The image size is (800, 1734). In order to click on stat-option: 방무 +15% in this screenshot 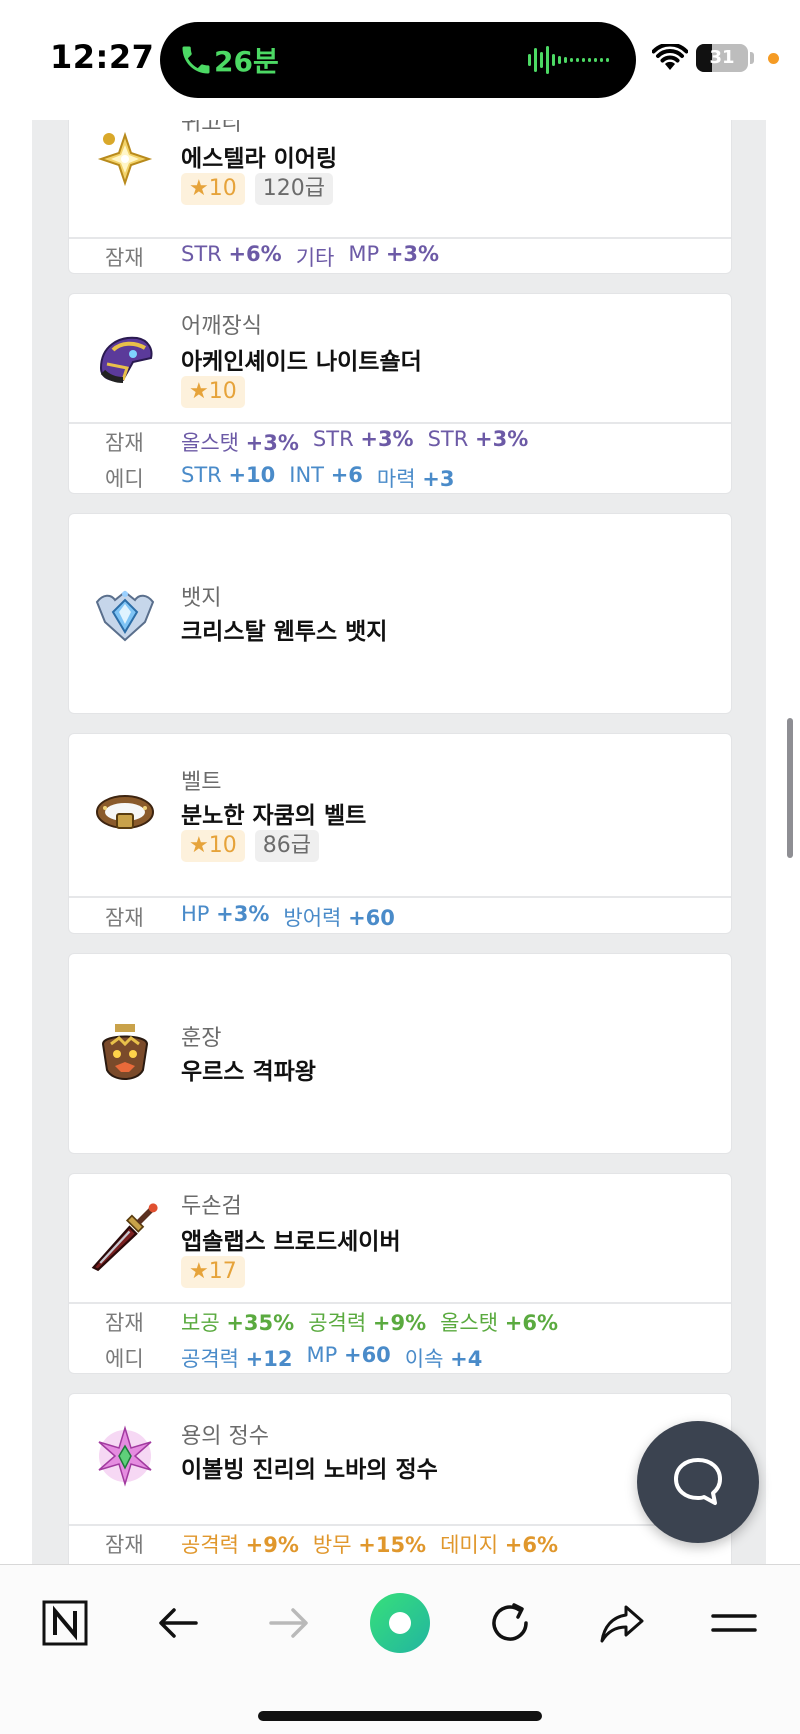, I will do `click(369, 1545)`.